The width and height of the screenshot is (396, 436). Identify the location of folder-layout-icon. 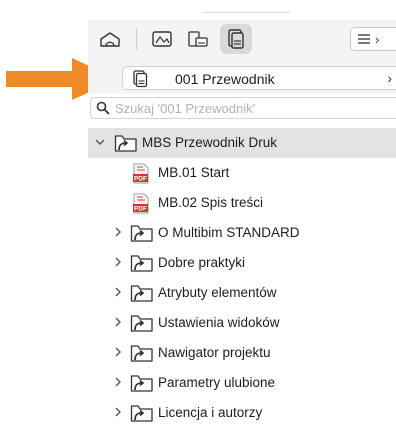
(198, 39).